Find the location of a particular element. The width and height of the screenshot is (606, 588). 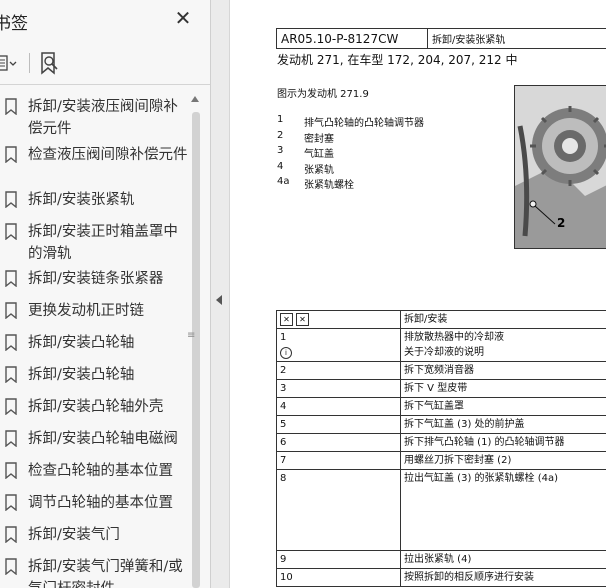

table-row: 4 拆下气缸盖罩 is located at coordinates (441, 406).